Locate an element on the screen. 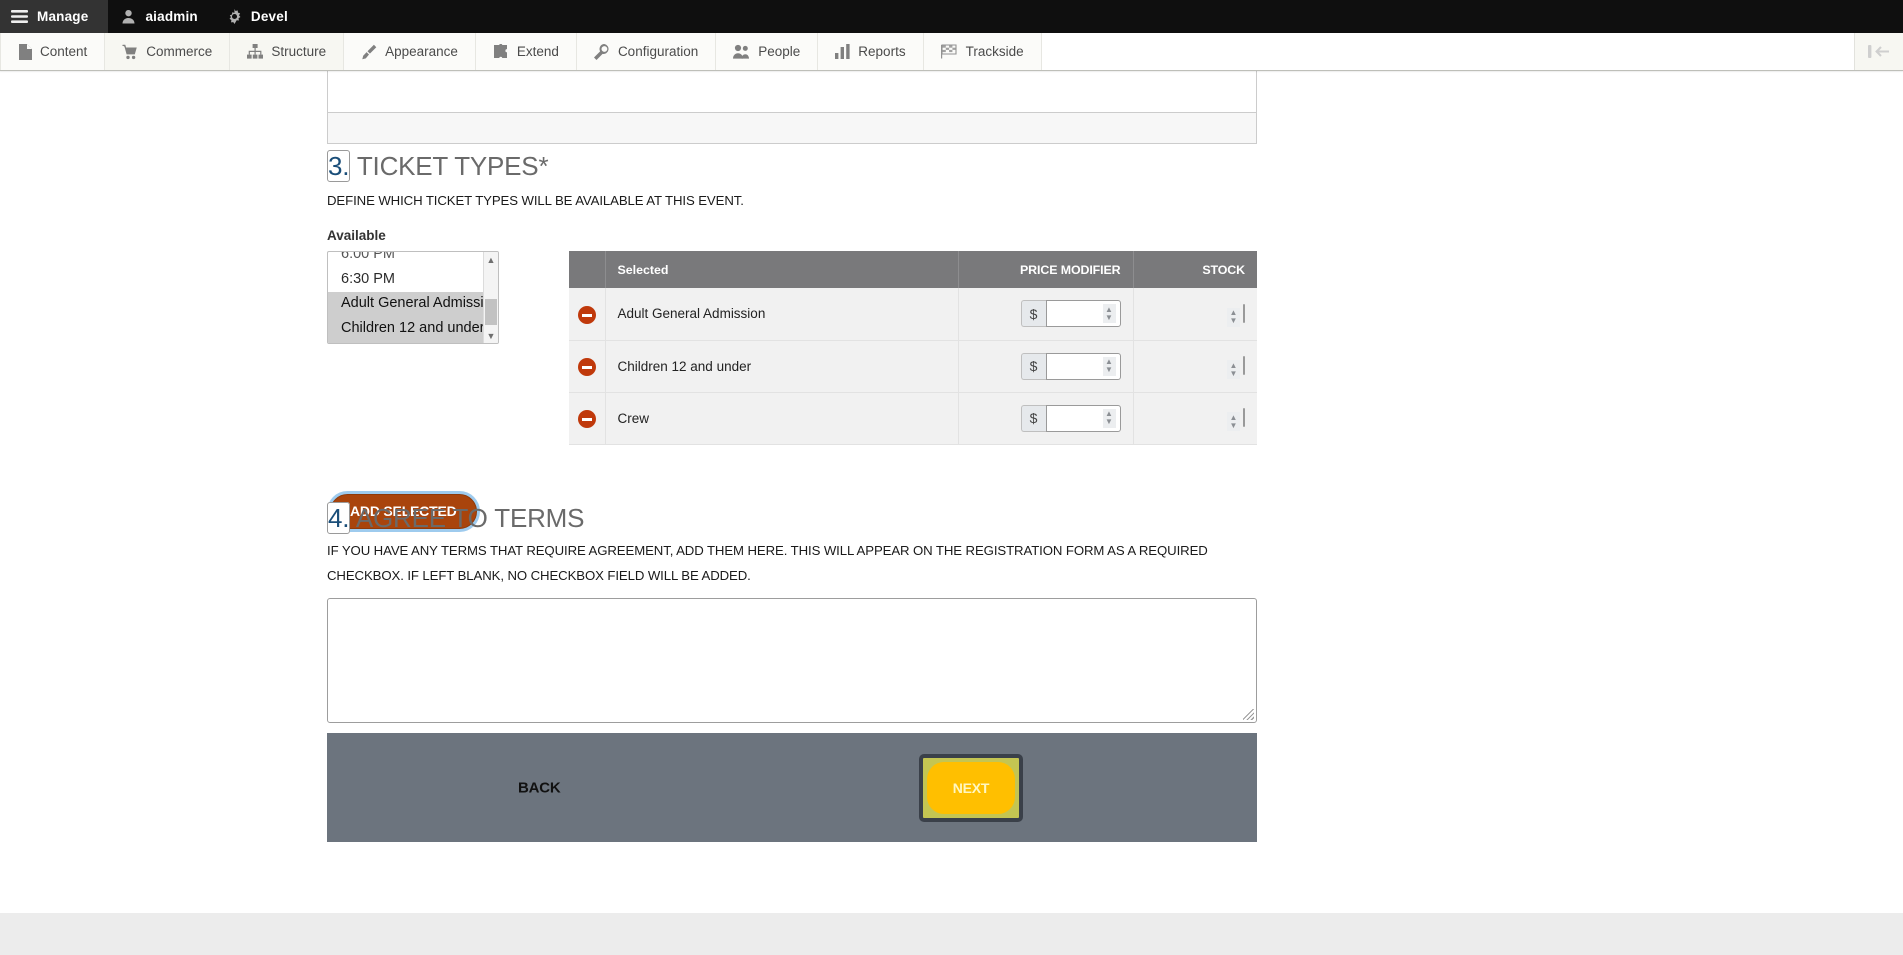 This screenshot has height=955, width=1903. available-option: 6:00 PM is located at coordinates (405, 260).